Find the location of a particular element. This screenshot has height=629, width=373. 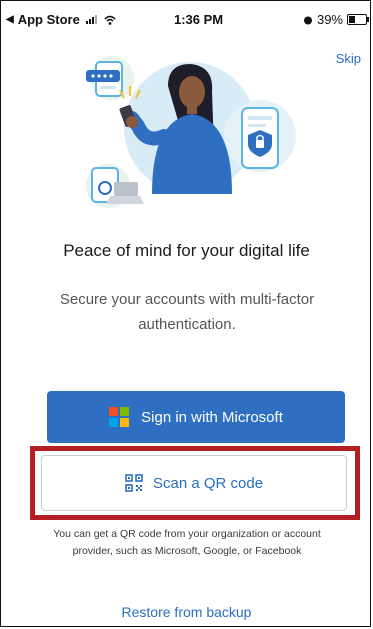

lock-phone-illustration is located at coordinates (260, 136).